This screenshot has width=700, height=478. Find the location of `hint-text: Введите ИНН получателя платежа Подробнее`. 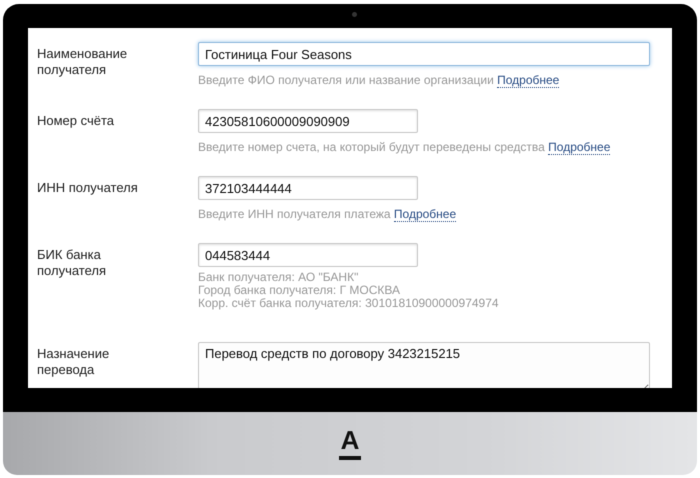

hint-text: Введите ИНН получателя платежа Подробнее is located at coordinates (327, 214).